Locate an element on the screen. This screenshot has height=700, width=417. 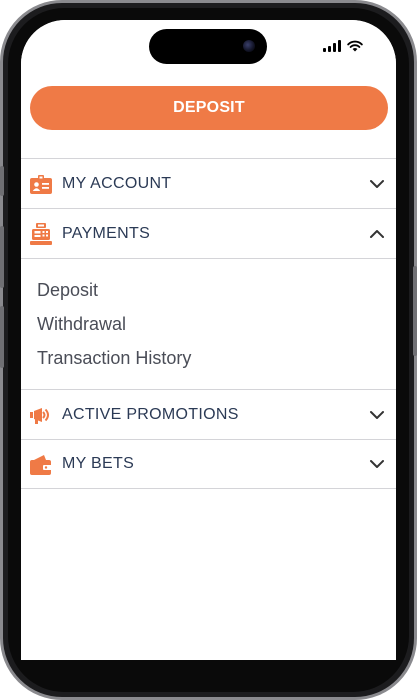
chevron-up-icon is located at coordinates (377, 233).